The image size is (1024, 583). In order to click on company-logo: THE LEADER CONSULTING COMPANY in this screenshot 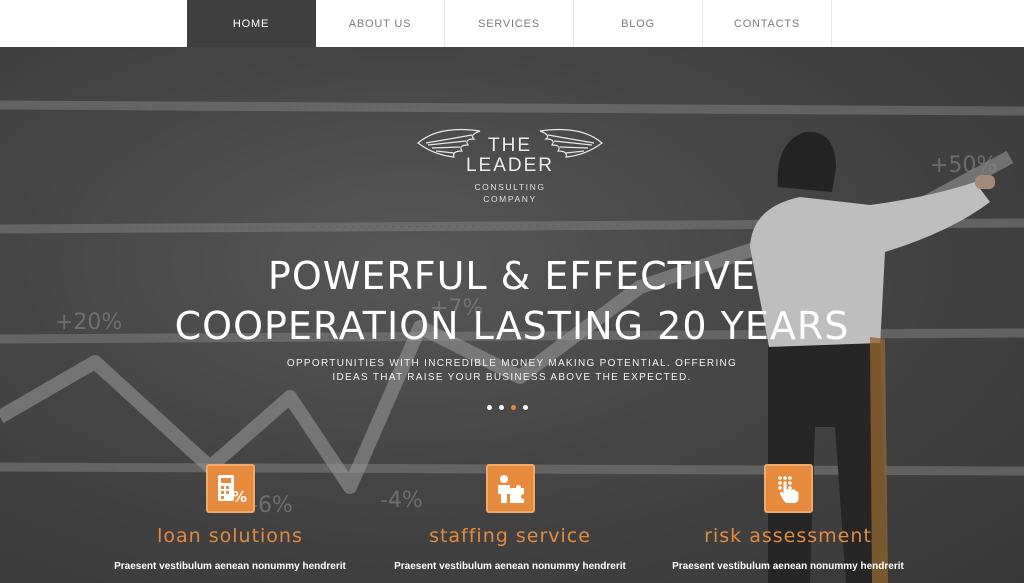, I will do `click(510, 165)`.